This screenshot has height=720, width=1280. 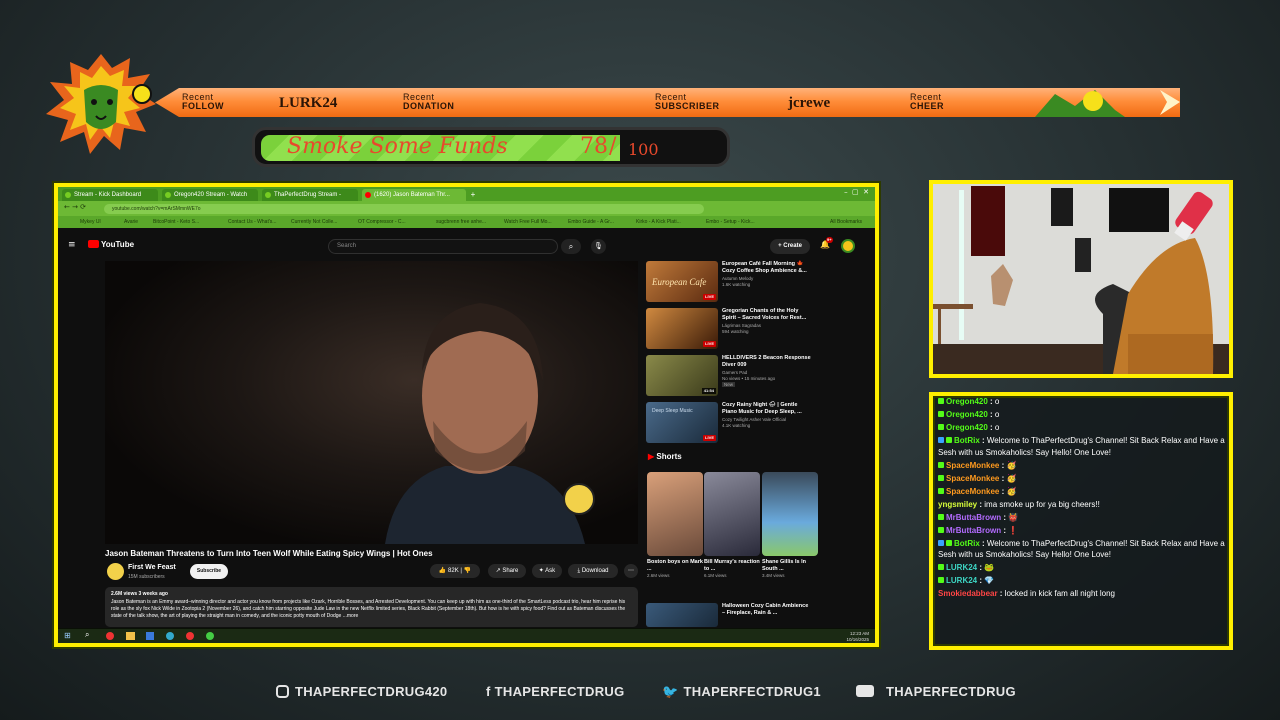 What do you see at coordinates (491, 147) in the screenshot?
I see `donation-goal-bar: Smoke Some Funds 78 / 100` at bounding box center [491, 147].